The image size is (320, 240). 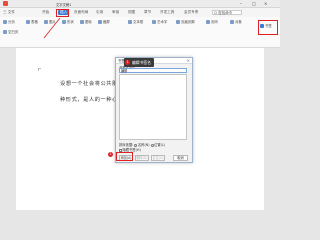 I want to click on annotation-arrow, so click(x=52, y=28).